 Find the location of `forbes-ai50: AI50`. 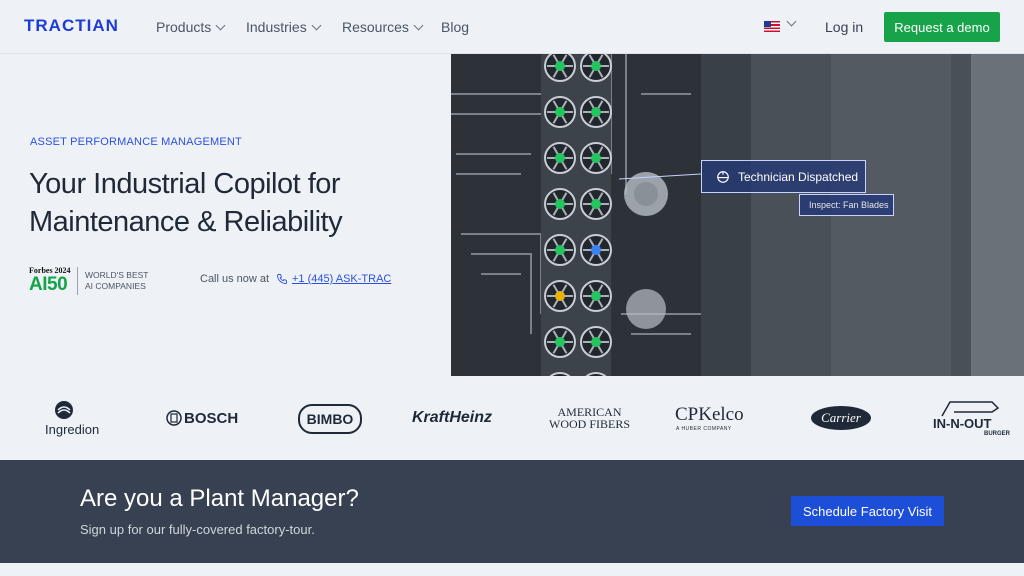

forbes-ai50: AI50 is located at coordinates (48, 284).